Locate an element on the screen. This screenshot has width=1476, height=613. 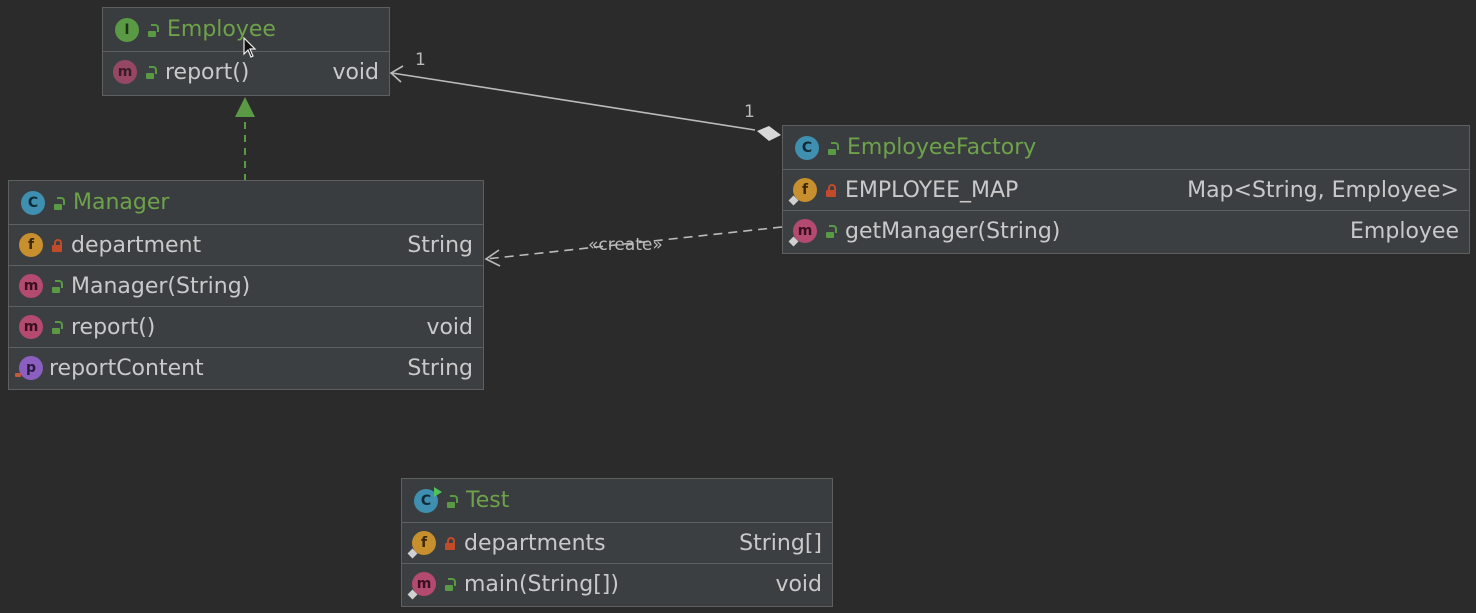
method-row: m main(String[]) void is located at coordinates (617, 584).